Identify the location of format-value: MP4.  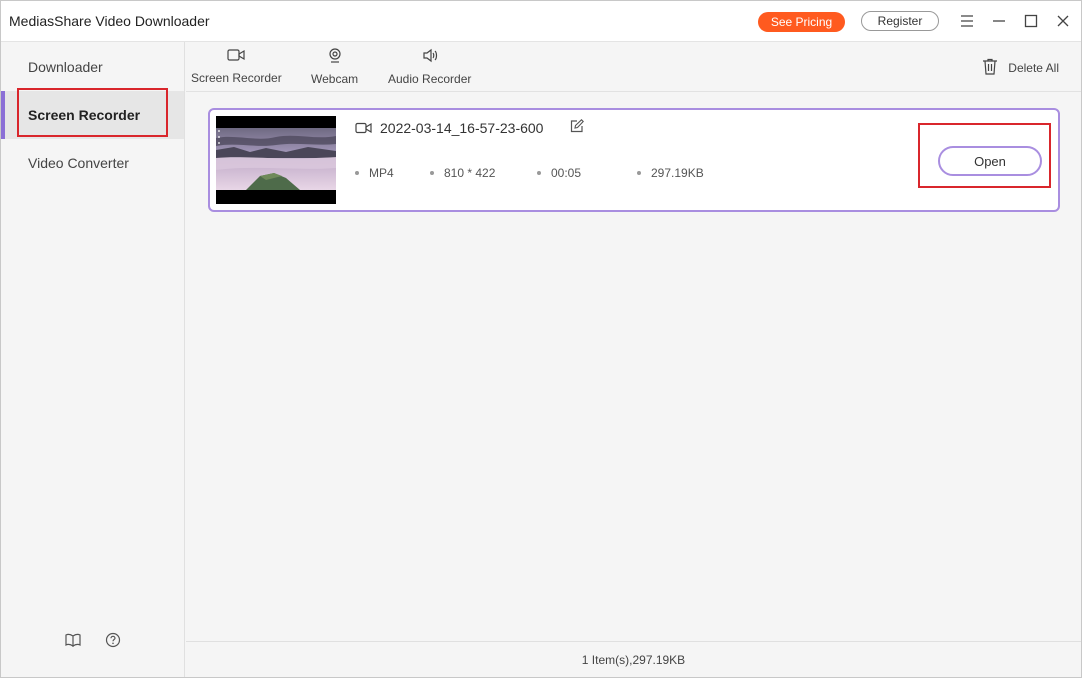
(381, 173).